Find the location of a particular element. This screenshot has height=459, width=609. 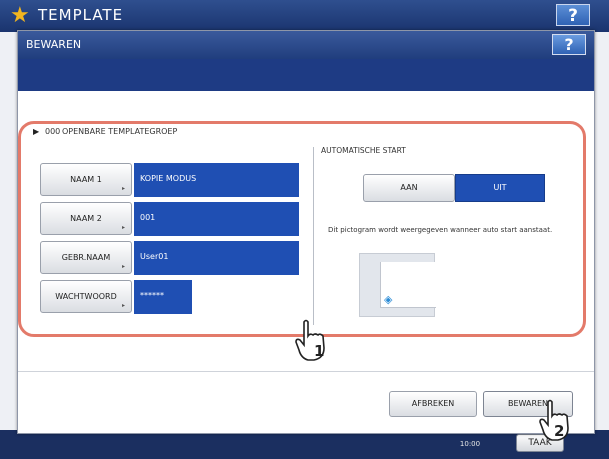

footer-separator is located at coordinates (306, 371).